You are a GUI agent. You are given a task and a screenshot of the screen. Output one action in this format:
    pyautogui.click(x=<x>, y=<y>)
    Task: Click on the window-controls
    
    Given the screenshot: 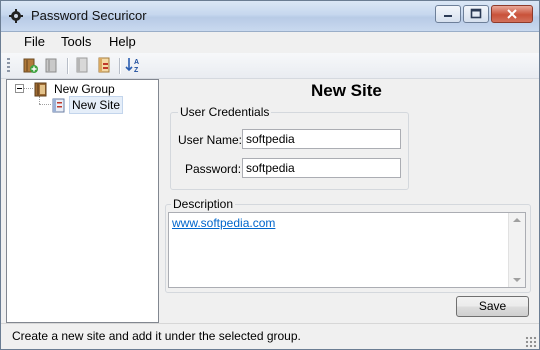 What is the action you would take?
    pyautogui.click(x=483, y=15)
    